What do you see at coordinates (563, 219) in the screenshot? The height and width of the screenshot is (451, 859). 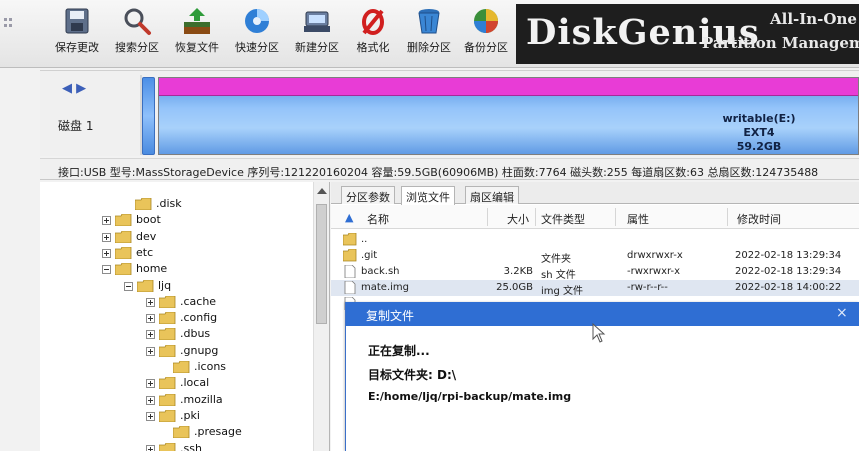 I see `col-type: 文件类型` at bounding box center [563, 219].